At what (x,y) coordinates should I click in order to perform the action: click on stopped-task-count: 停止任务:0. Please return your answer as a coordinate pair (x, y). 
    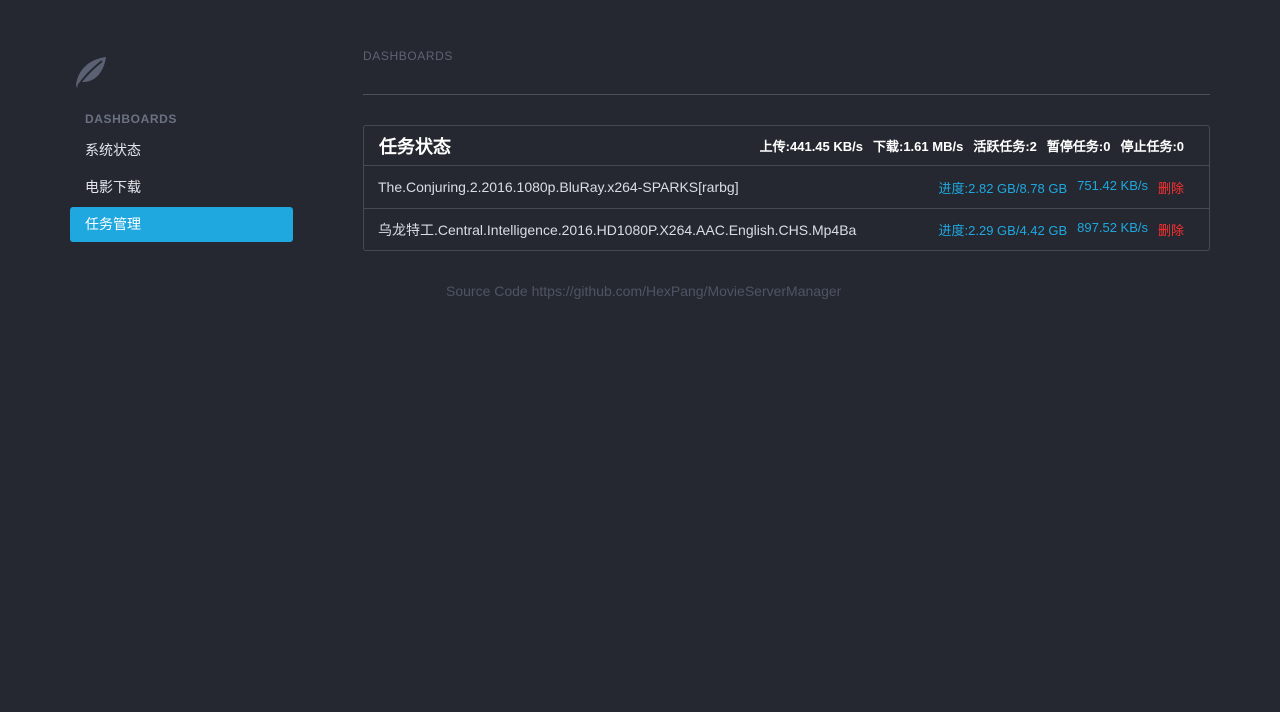
    Looking at the image, I should click on (1152, 146).